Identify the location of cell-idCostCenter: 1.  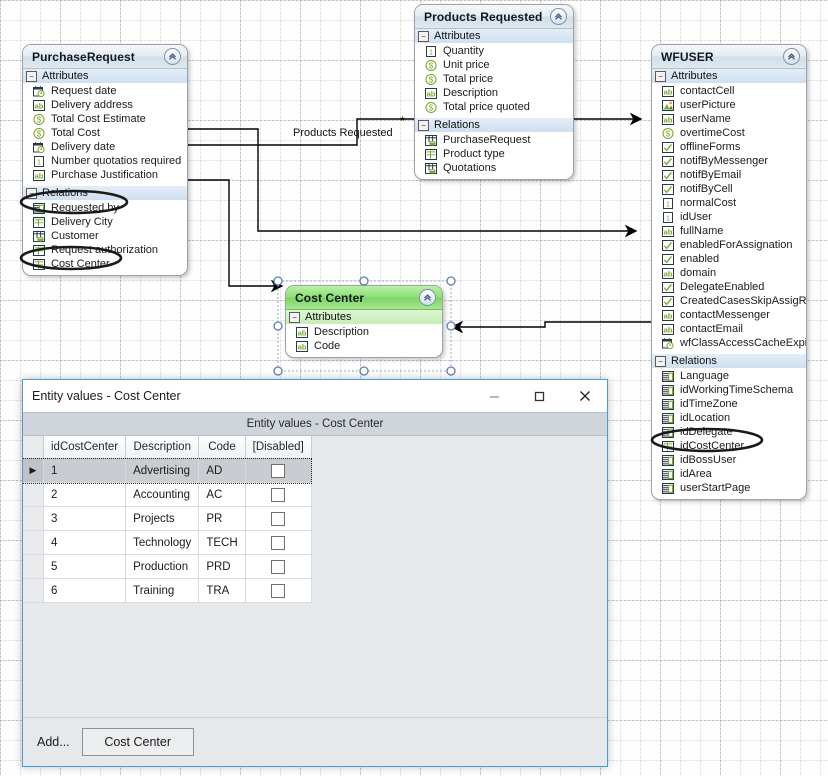
(85, 470).